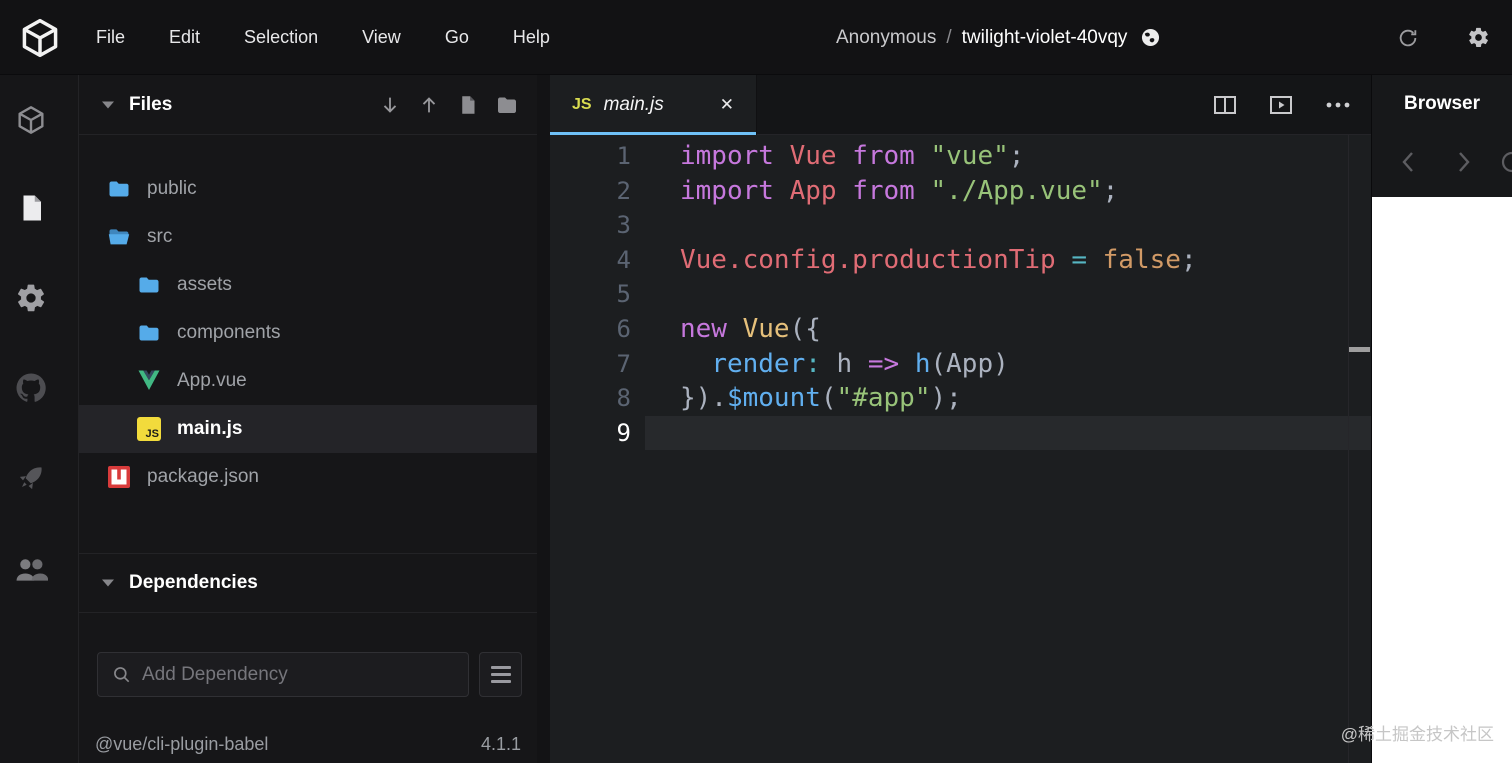  What do you see at coordinates (1348, 449) in the screenshot?
I see `scrollbar-track` at bounding box center [1348, 449].